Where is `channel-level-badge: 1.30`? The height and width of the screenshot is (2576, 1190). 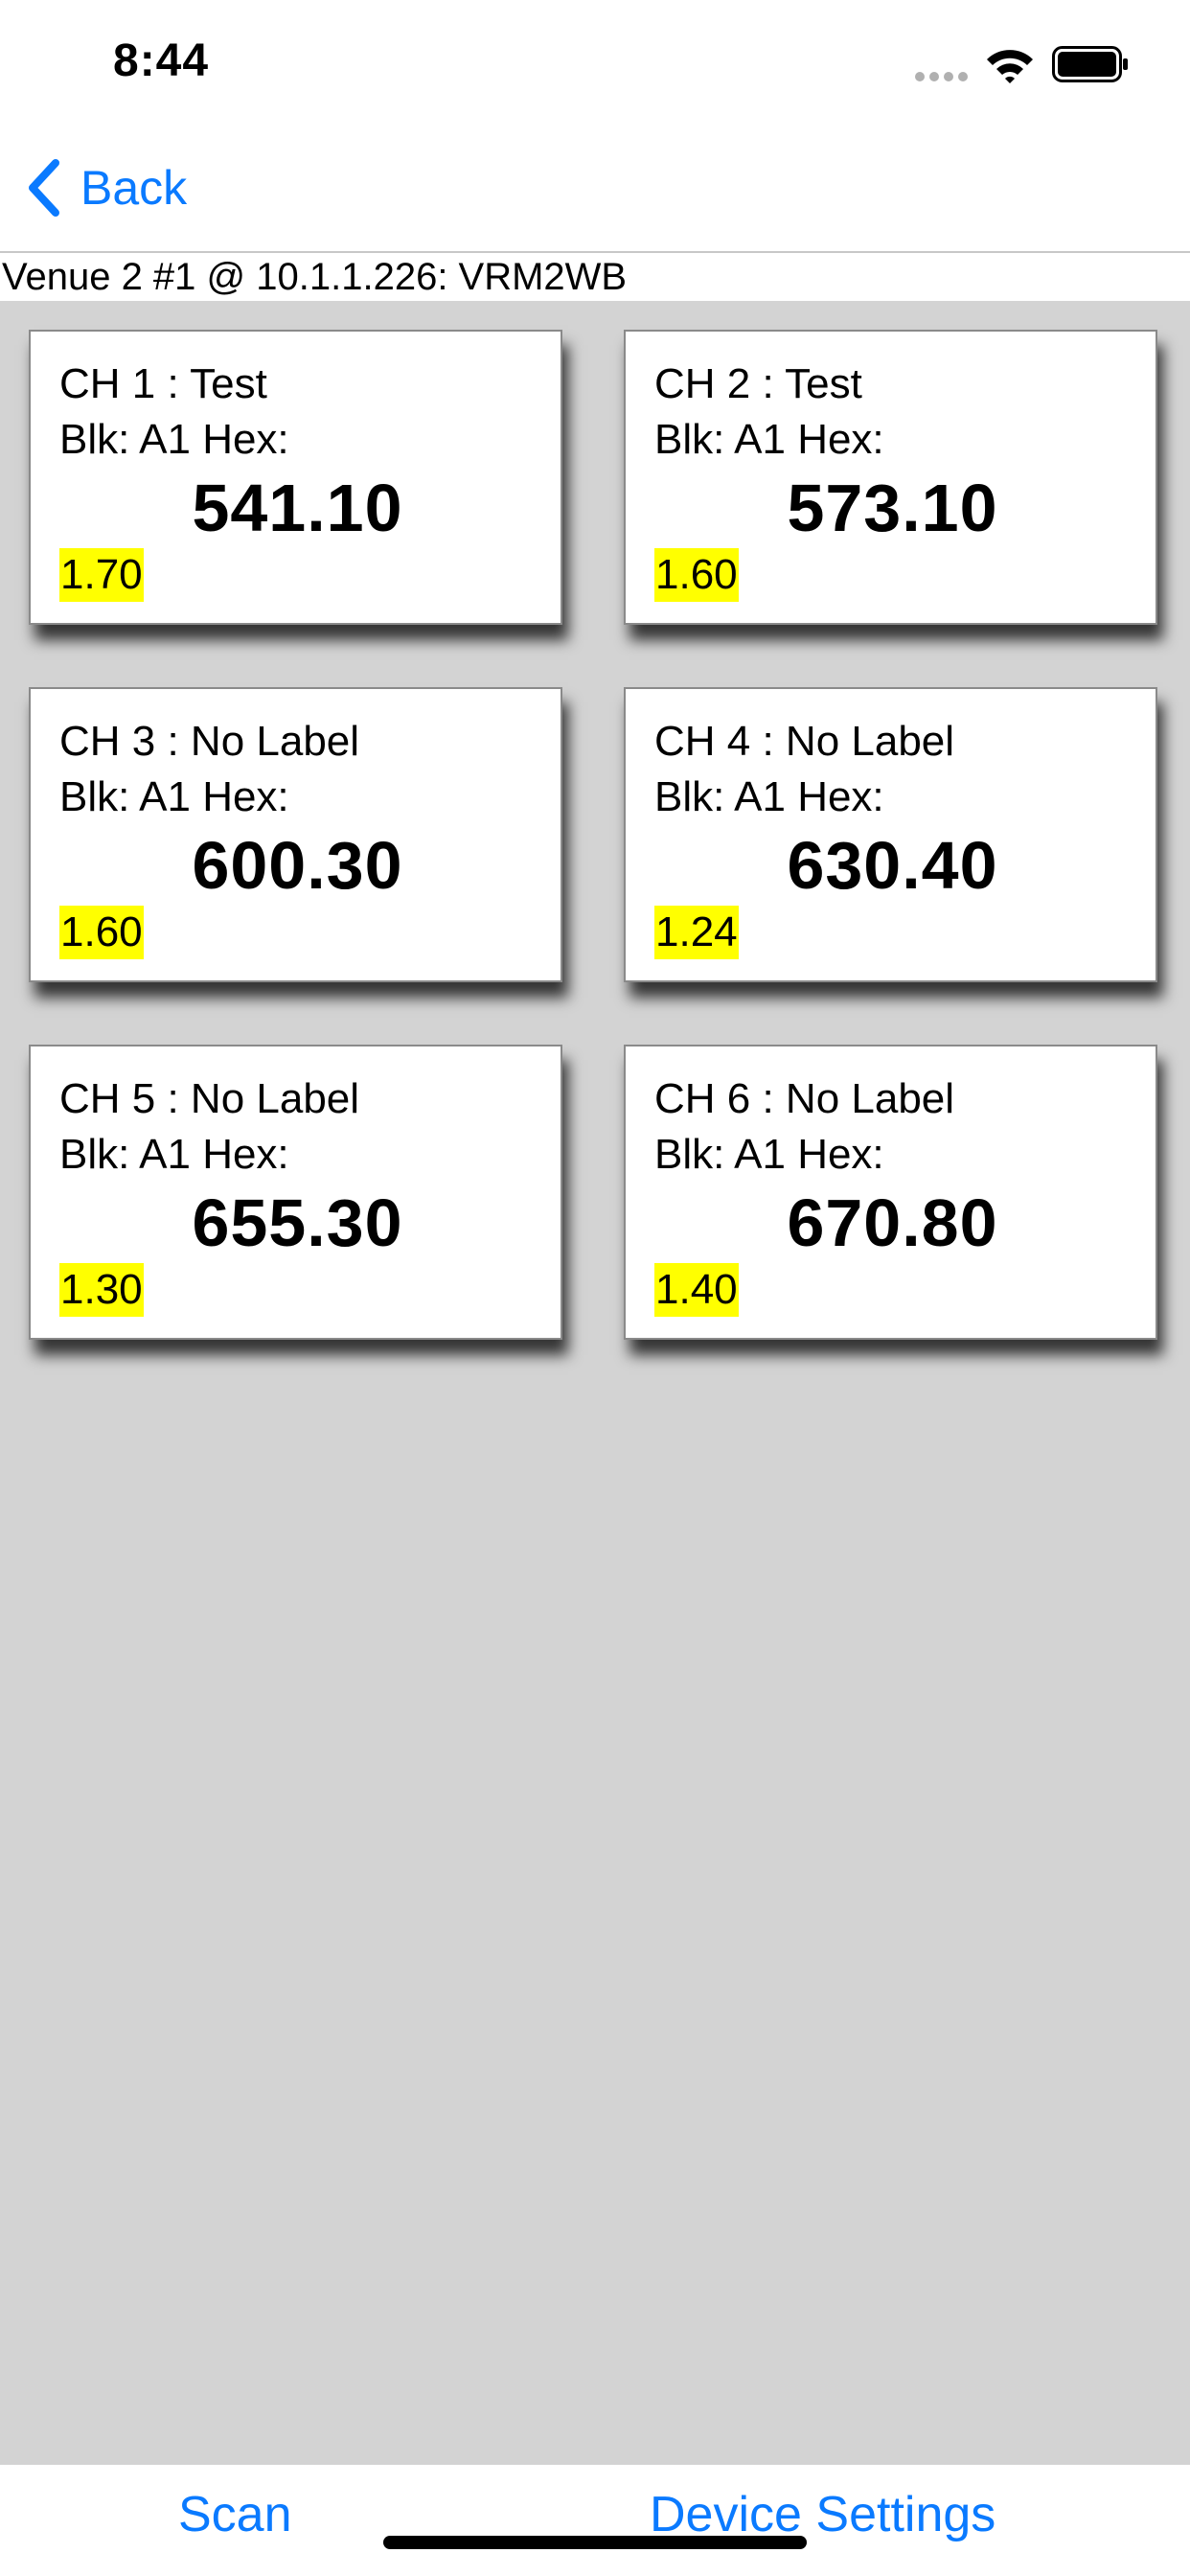 channel-level-badge: 1.30 is located at coordinates (101, 1290).